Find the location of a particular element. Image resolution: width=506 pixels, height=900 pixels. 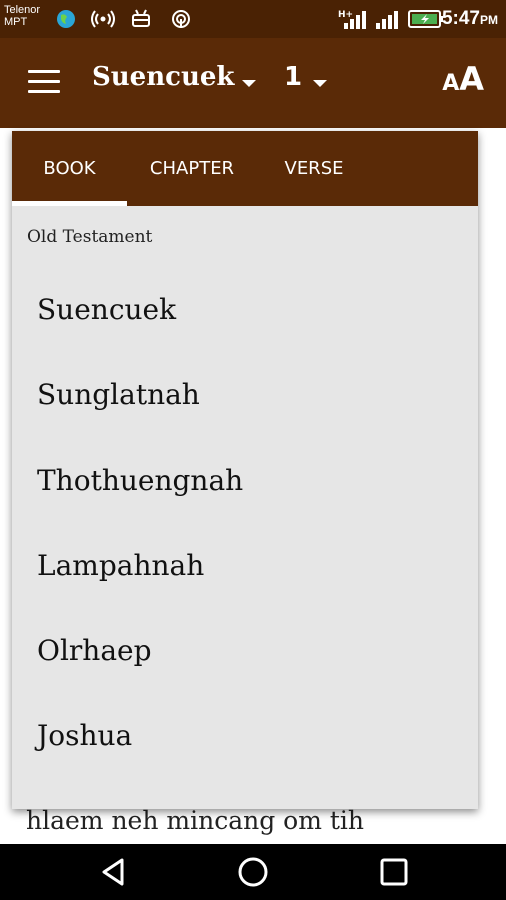

carrier-subname: MPT is located at coordinates (16, 22).